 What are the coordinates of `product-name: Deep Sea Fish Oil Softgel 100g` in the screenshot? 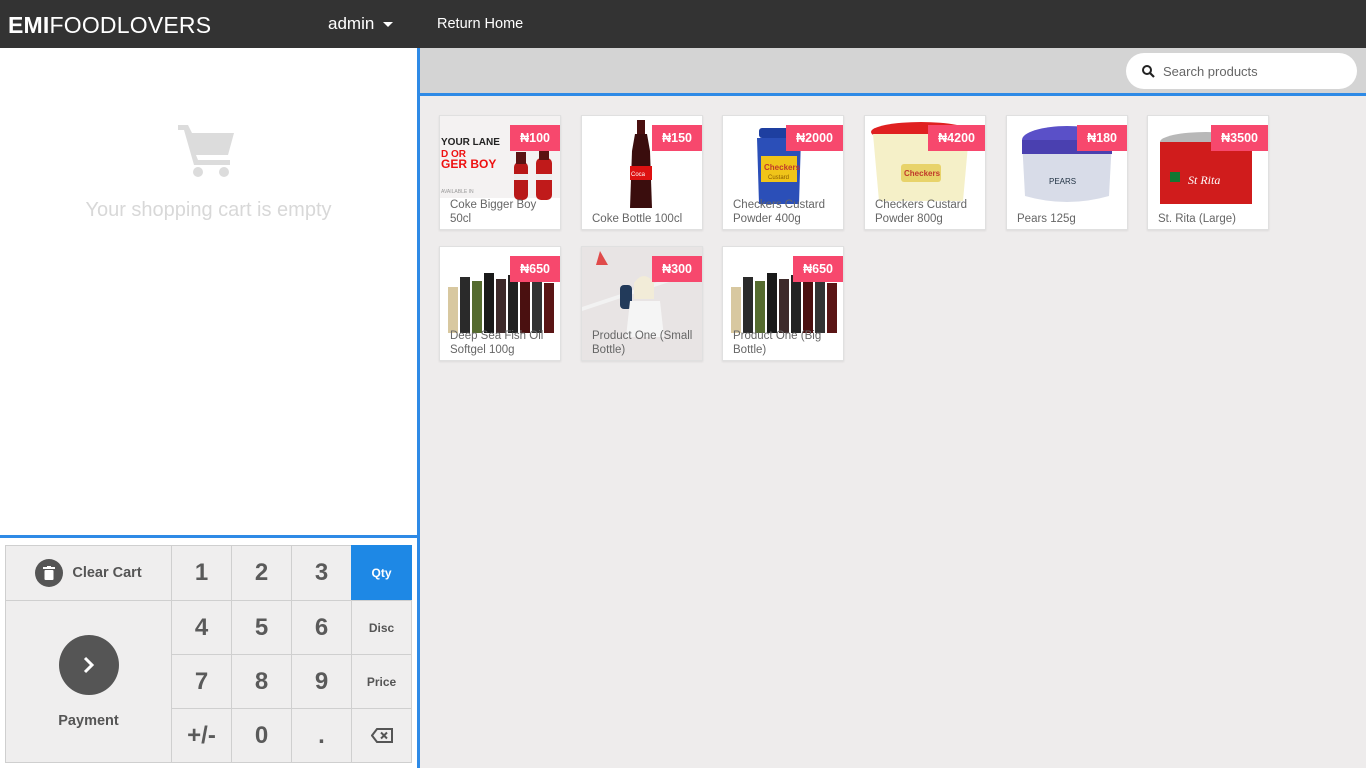 It's located at (497, 343).